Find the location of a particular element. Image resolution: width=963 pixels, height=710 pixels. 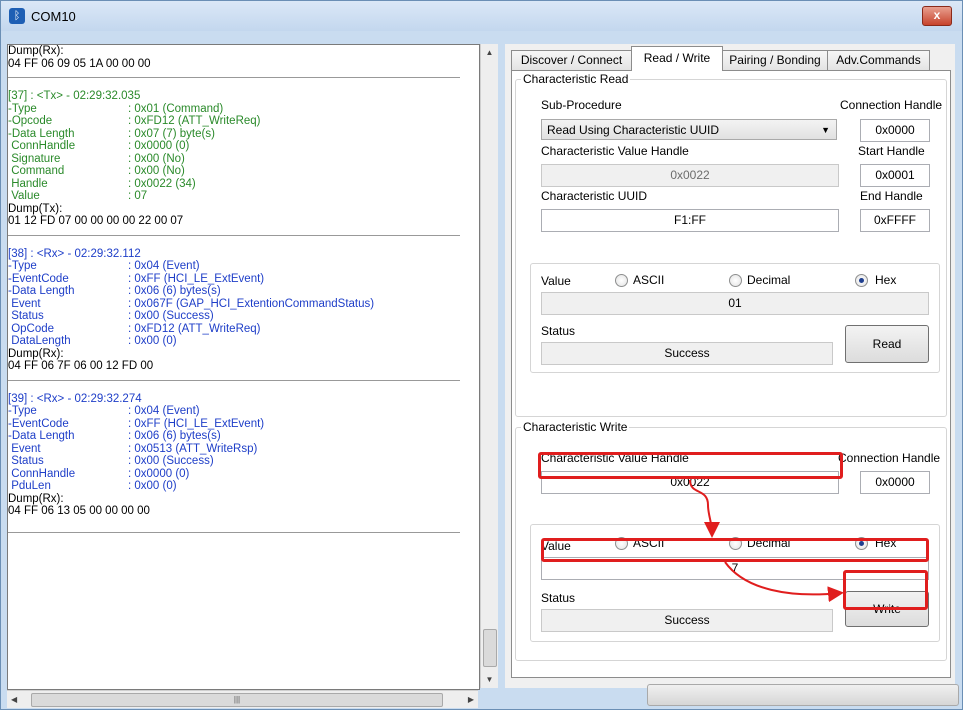

ascii-label: ASCII is located at coordinates (649, 280).